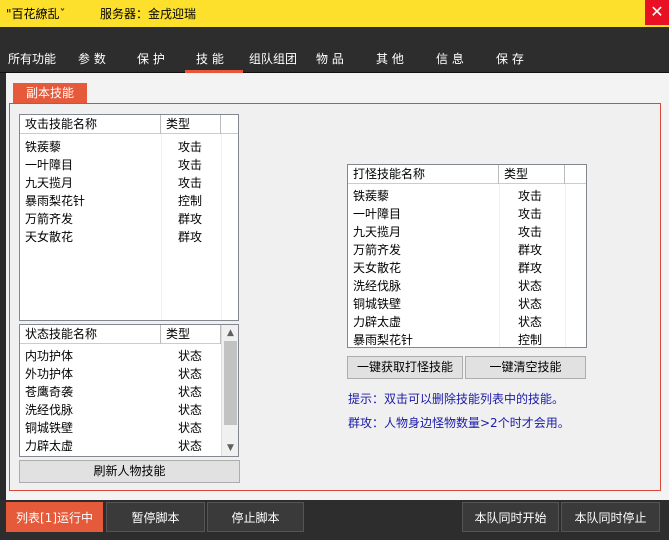 The width and height of the screenshot is (669, 540). What do you see at coordinates (273, 58) in the screenshot?
I see `tab-team: 组队组团` at bounding box center [273, 58].